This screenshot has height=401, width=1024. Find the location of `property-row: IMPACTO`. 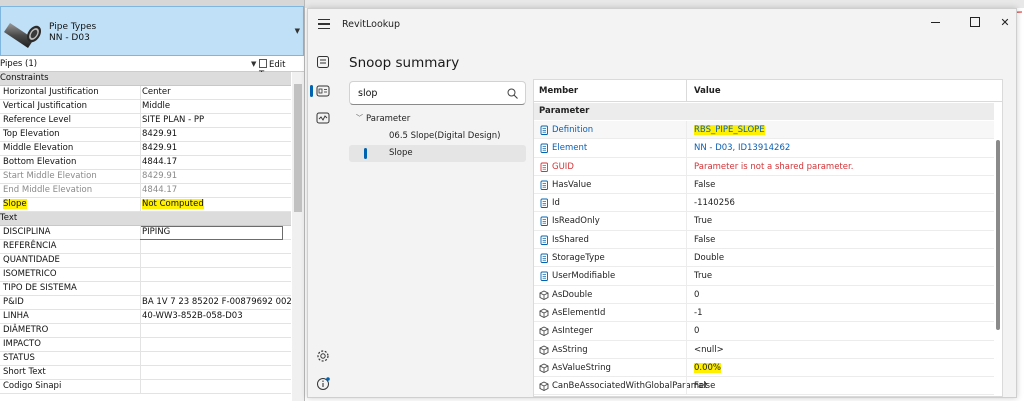

property-row: IMPACTO is located at coordinates (145, 345).